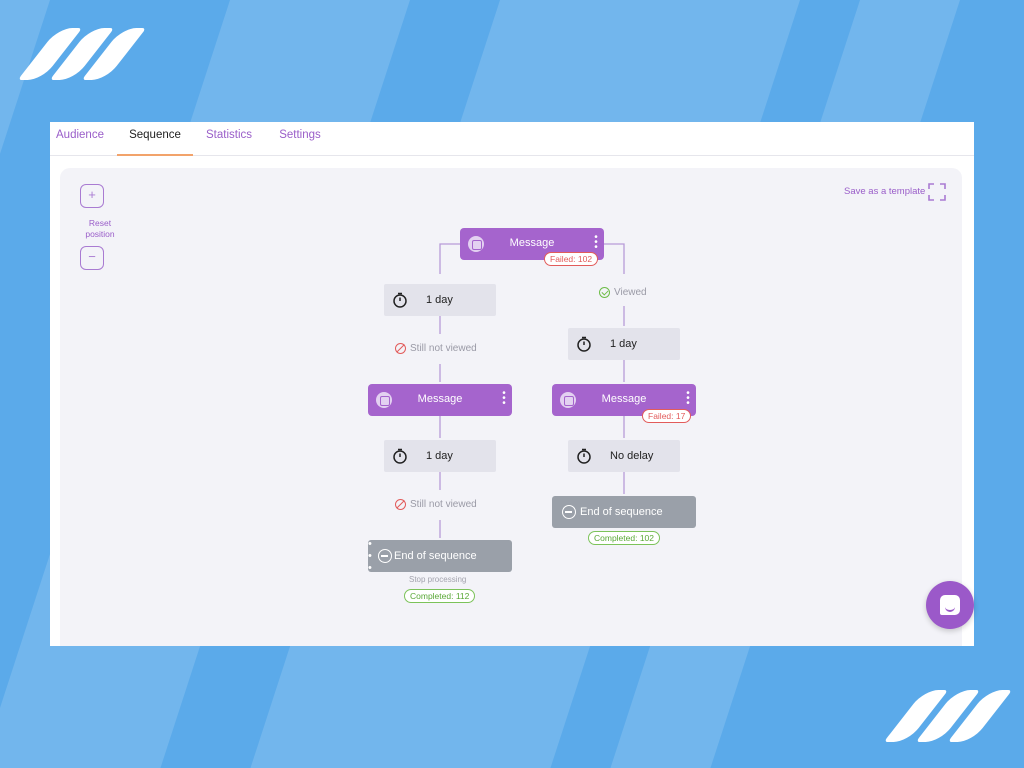 Image resolution: width=1024 pixels, height=768 pixels. I want to click on completed-badge: Completed: 112, so click(440, 596).